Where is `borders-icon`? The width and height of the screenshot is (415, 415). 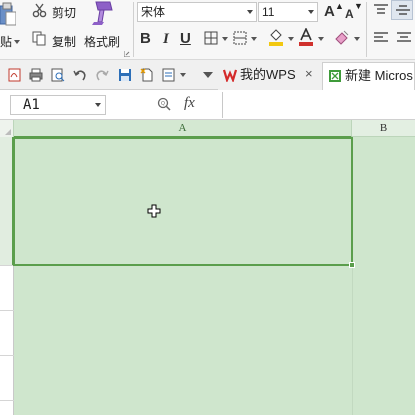
borders-icon is located at coordinates (211, 38).